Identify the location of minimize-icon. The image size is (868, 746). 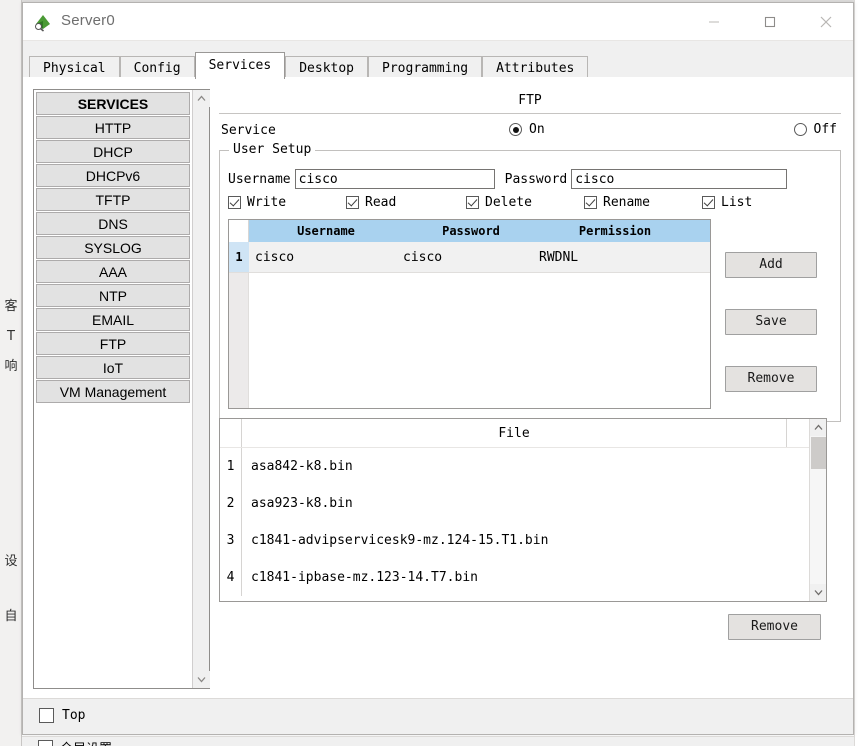
(714, 21).